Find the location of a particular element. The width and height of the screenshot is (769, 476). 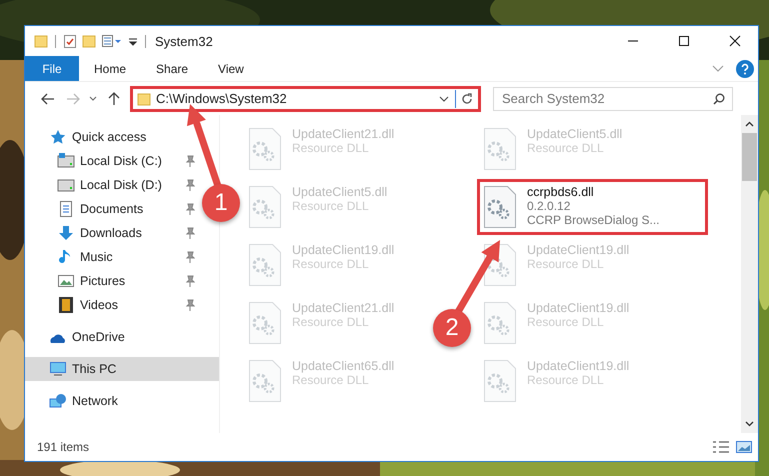

address-bar: C:\Windows\System32 is located at coordinates (305, 99).